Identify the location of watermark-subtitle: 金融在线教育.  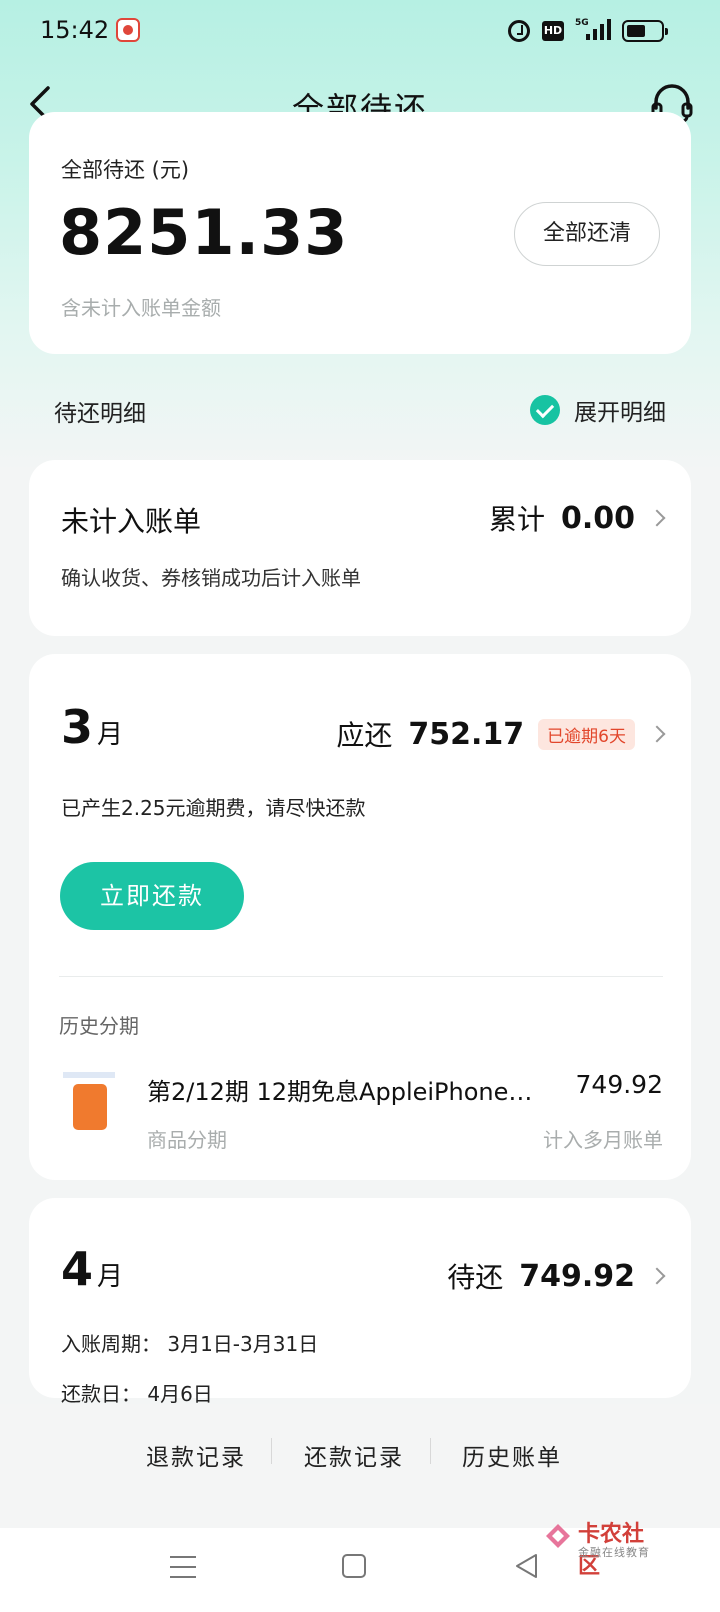
(614, 1552).